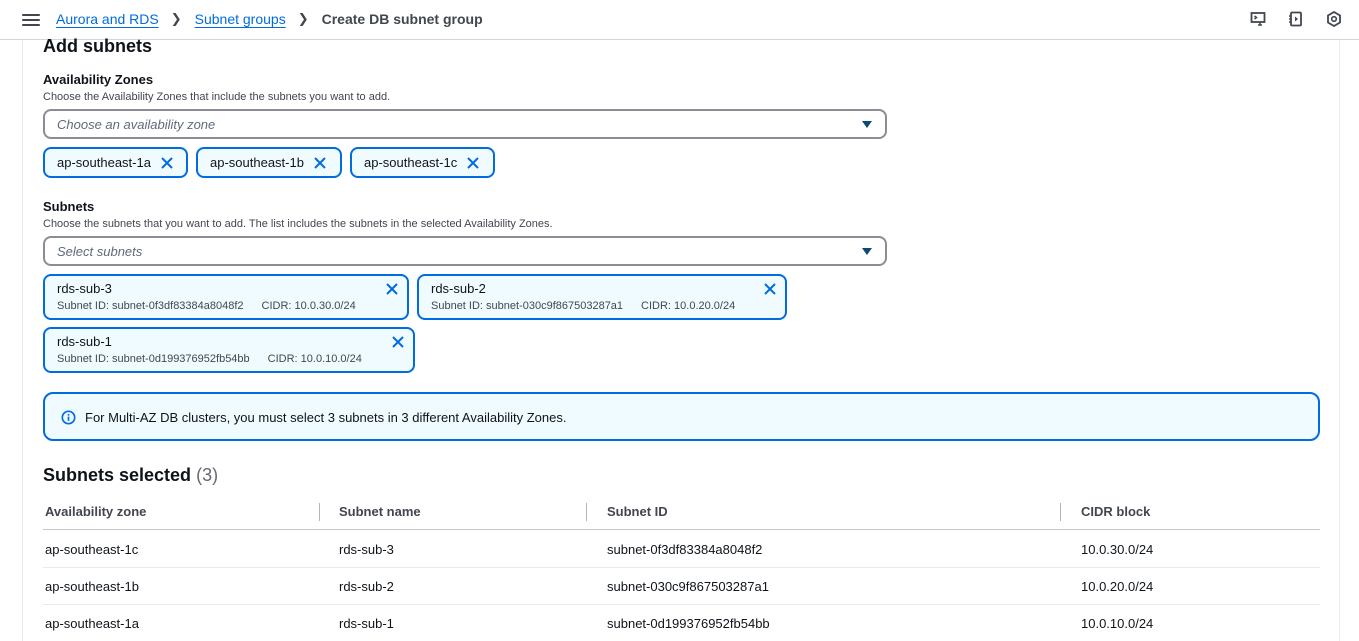 This screenshot has width=1359, height=641. Describe the element at coordinates (68, 417) in the screenshot. I see `info-icon` at that location.